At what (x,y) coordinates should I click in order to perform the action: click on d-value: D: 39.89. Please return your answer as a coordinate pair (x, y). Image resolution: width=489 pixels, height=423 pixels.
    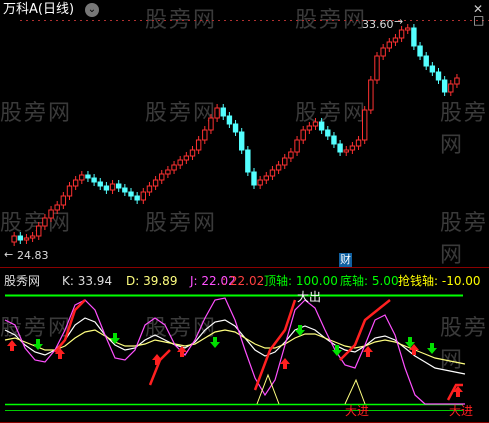
    Looking at the image, I should click on (152, 281).